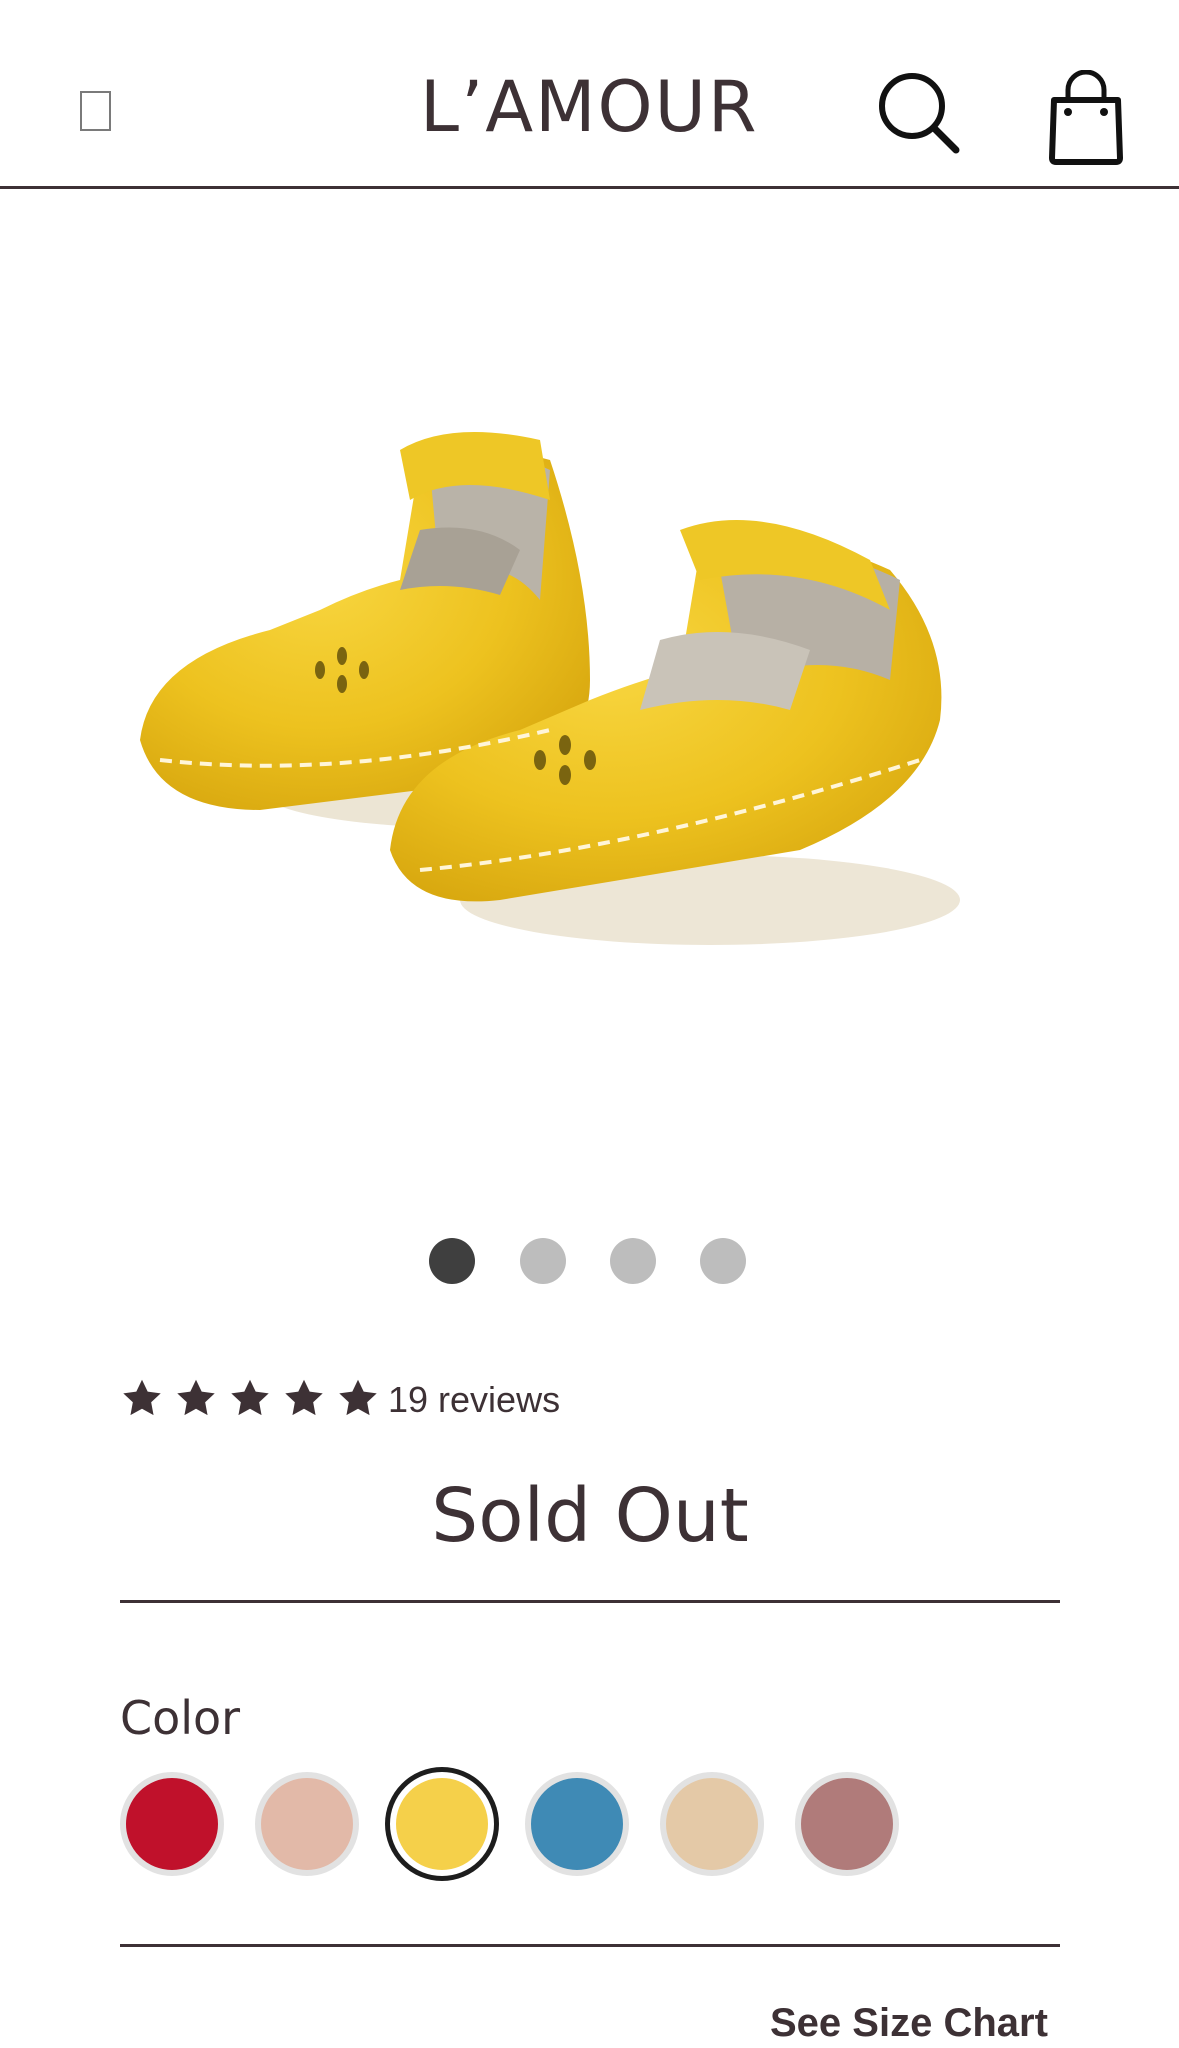 The width and height of the screenshot is (1179, 2048). What do you see at coordinates (589, 1262) in the screenshot?
I see `carousel-dots` at bounding box center [589, 1262].